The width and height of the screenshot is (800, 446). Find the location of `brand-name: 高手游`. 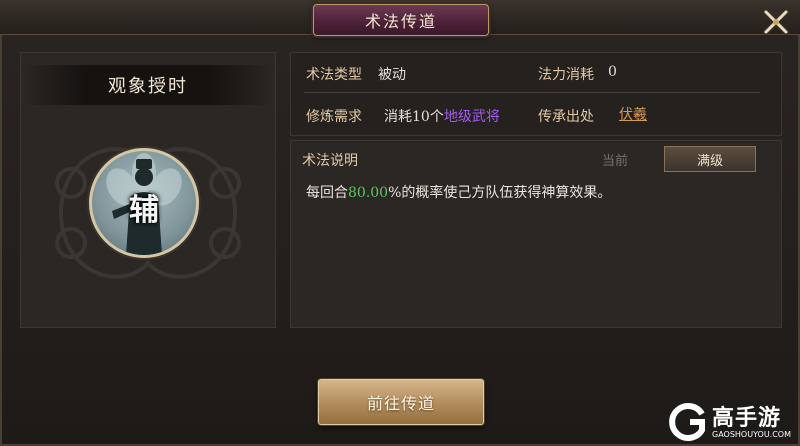

brand-name: 高手游 is located at coordinates (747, 418).